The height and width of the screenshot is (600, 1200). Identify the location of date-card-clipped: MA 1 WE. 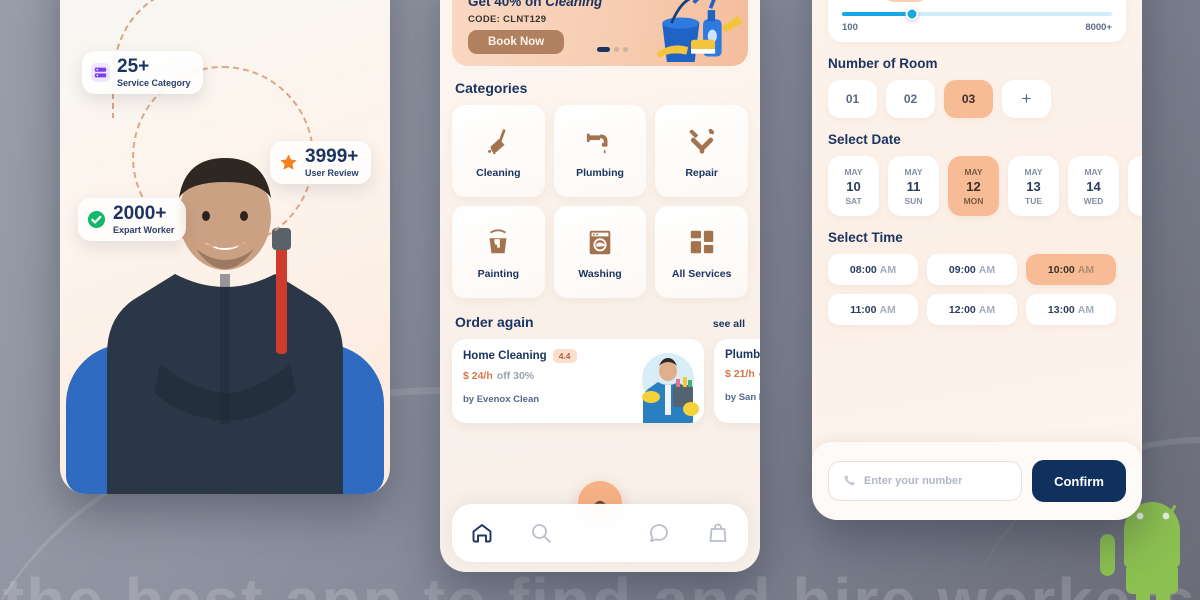
(1135, 186).